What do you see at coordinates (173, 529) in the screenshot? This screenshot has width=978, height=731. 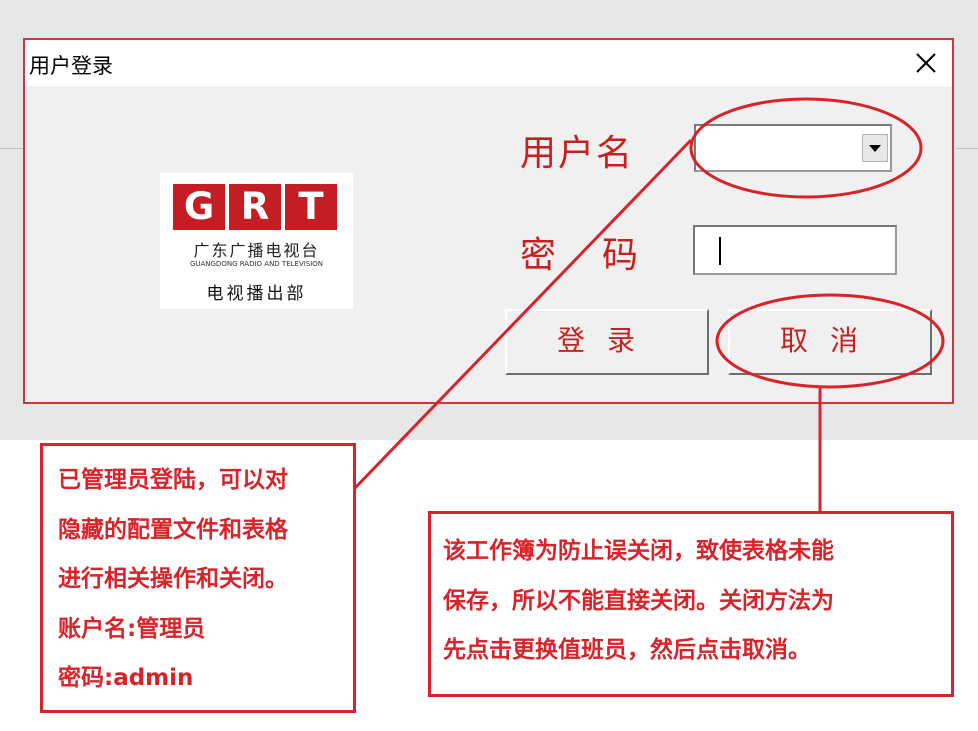 I see `note-line: 隐藏的配置文件和表格` at bounding box center [173, 529].